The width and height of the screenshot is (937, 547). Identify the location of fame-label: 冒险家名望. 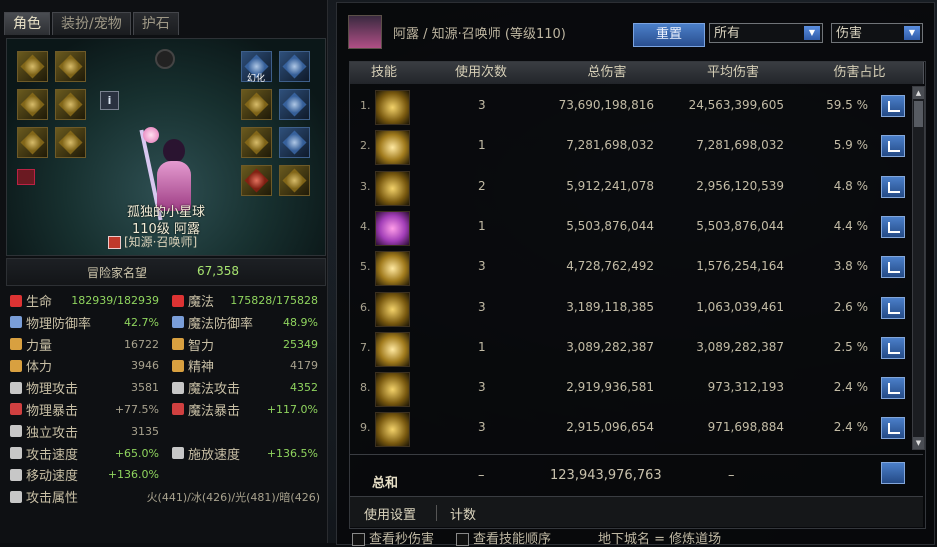
(117, 273).